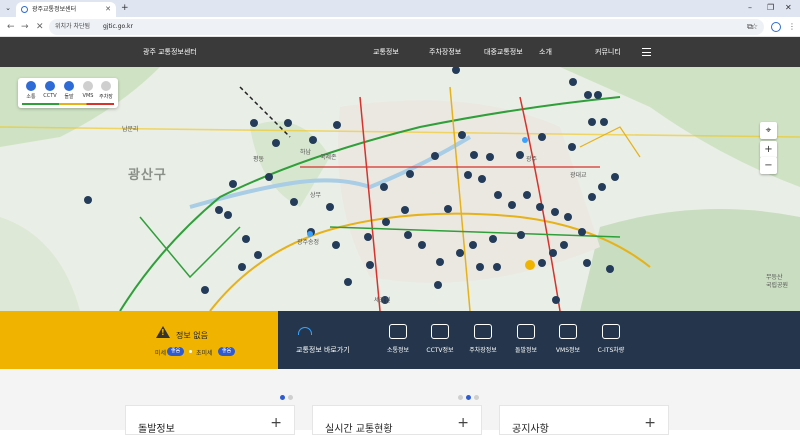 The height and width of the screenshot is (435, 800). Describe the element at coordinates (170, 52) in the screenshot. I see `site-logo: 광주 교통정보센터` at that location.